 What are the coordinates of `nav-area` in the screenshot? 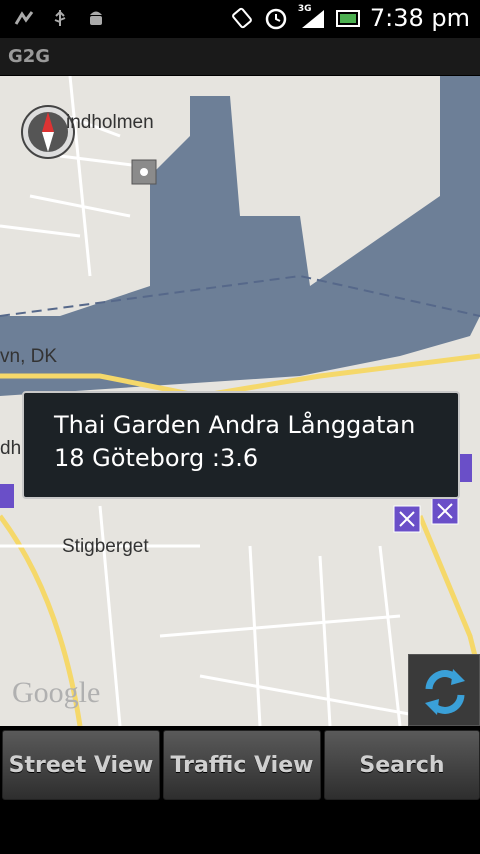 It's located at (240, 830).